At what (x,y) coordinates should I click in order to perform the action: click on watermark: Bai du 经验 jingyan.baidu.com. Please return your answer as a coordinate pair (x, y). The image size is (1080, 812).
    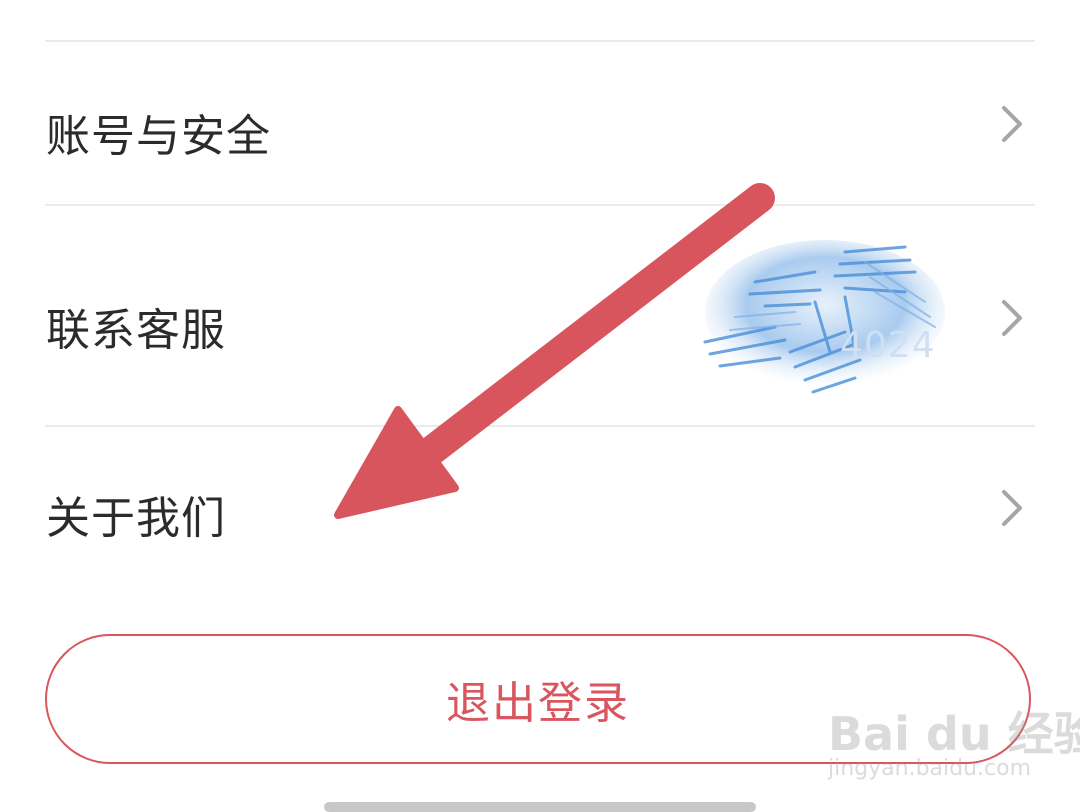
    Looking at the image, I should click on (954, 740).